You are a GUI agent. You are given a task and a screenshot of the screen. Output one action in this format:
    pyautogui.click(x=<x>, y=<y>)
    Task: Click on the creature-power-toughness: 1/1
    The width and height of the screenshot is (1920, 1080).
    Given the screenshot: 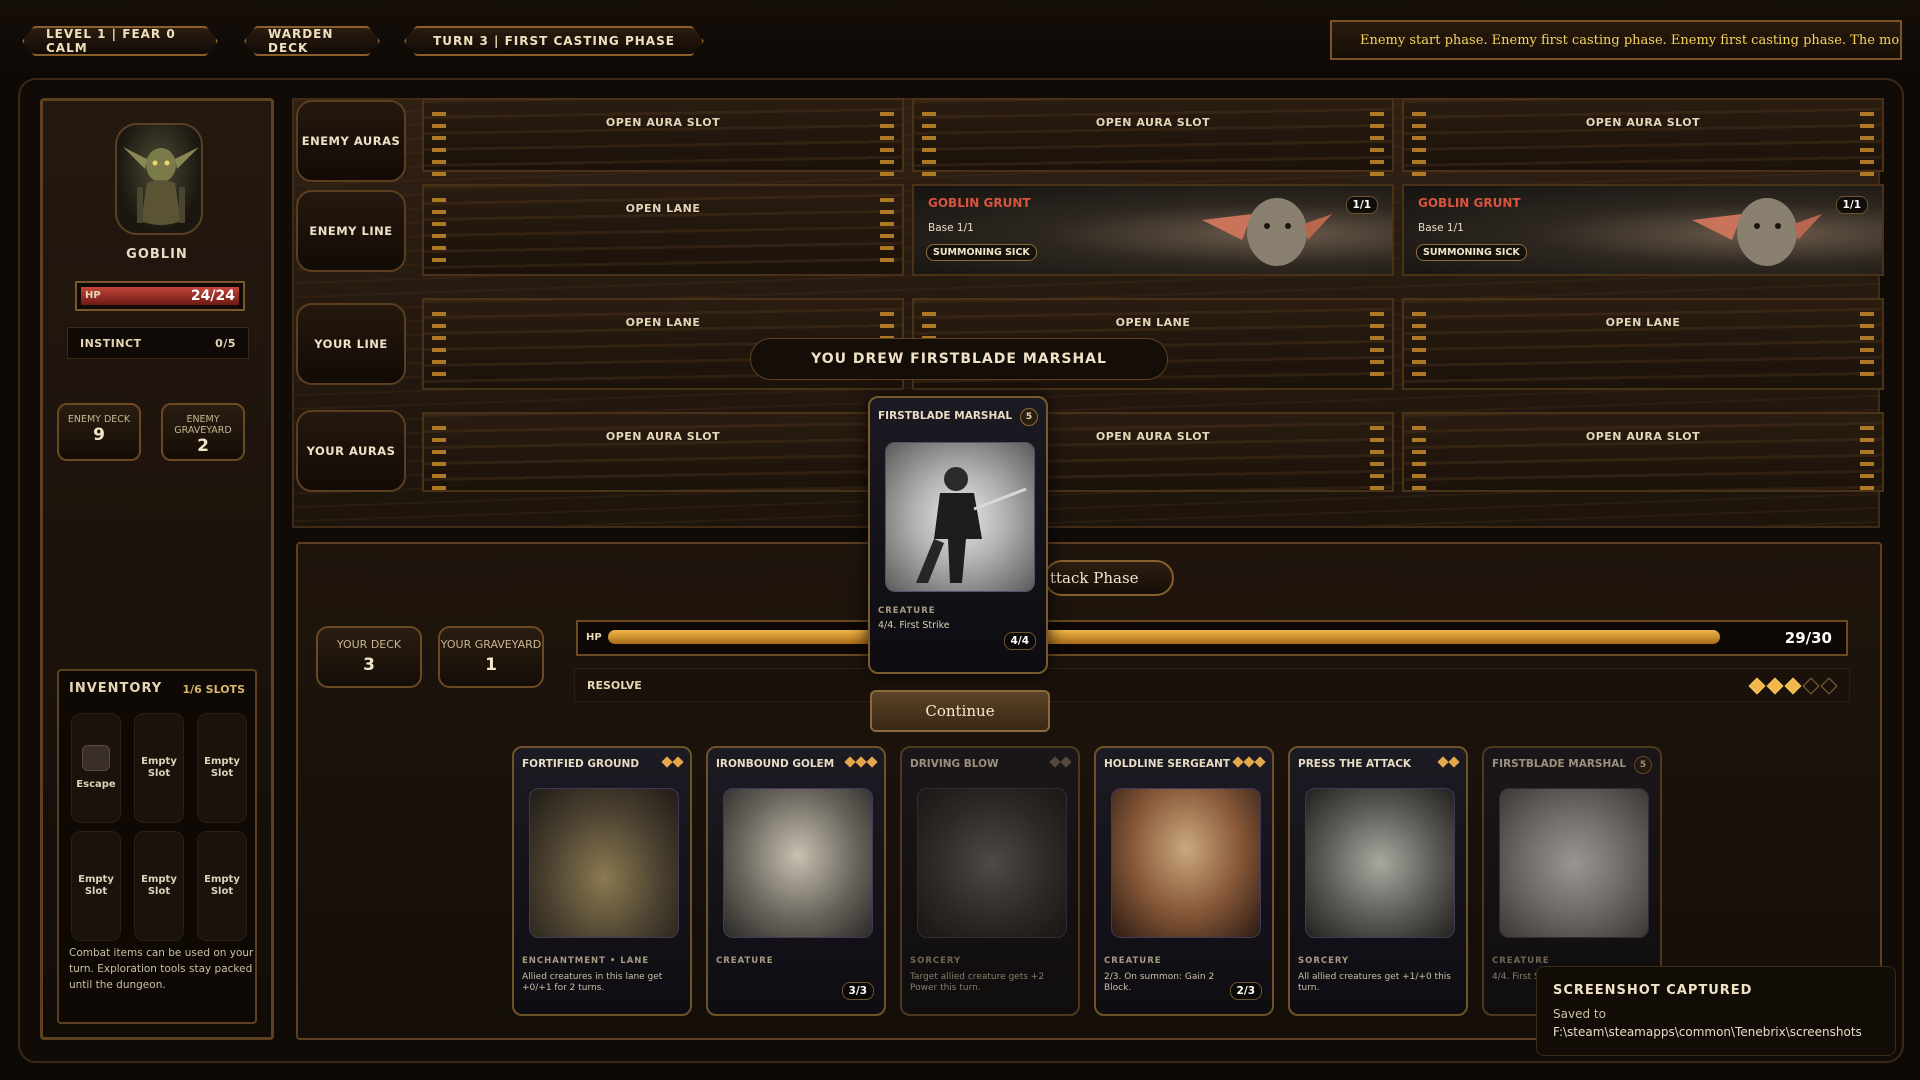 What is the action you would take?
    pyautogui.click(x=1361, y=205)
    